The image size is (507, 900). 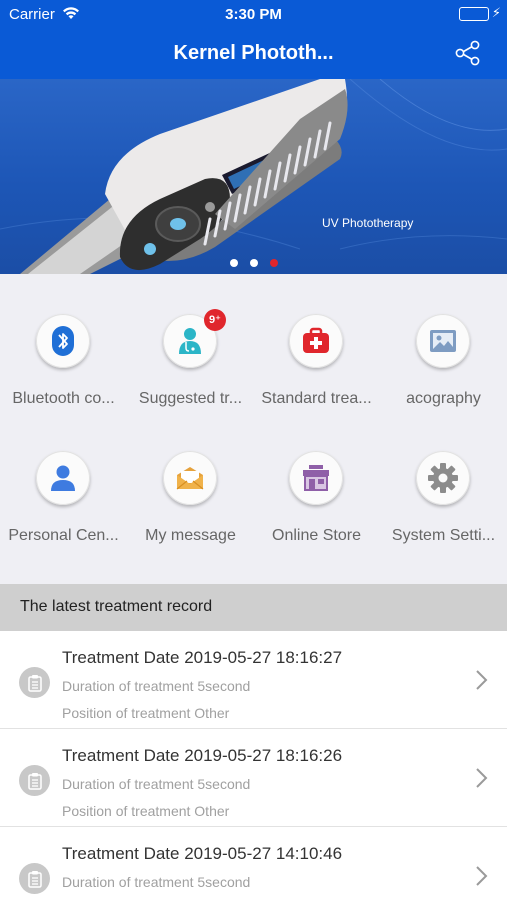 I want to click on treatment-date: Treatment Date 2019-05-27 18:16:27, so click(x=202, y=657).